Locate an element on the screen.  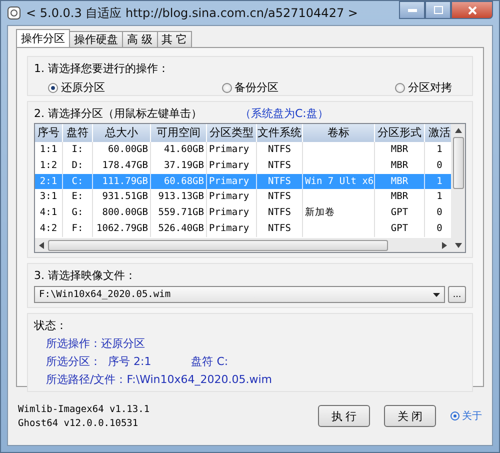
minimize-icon is located at coordinates (412, 10).